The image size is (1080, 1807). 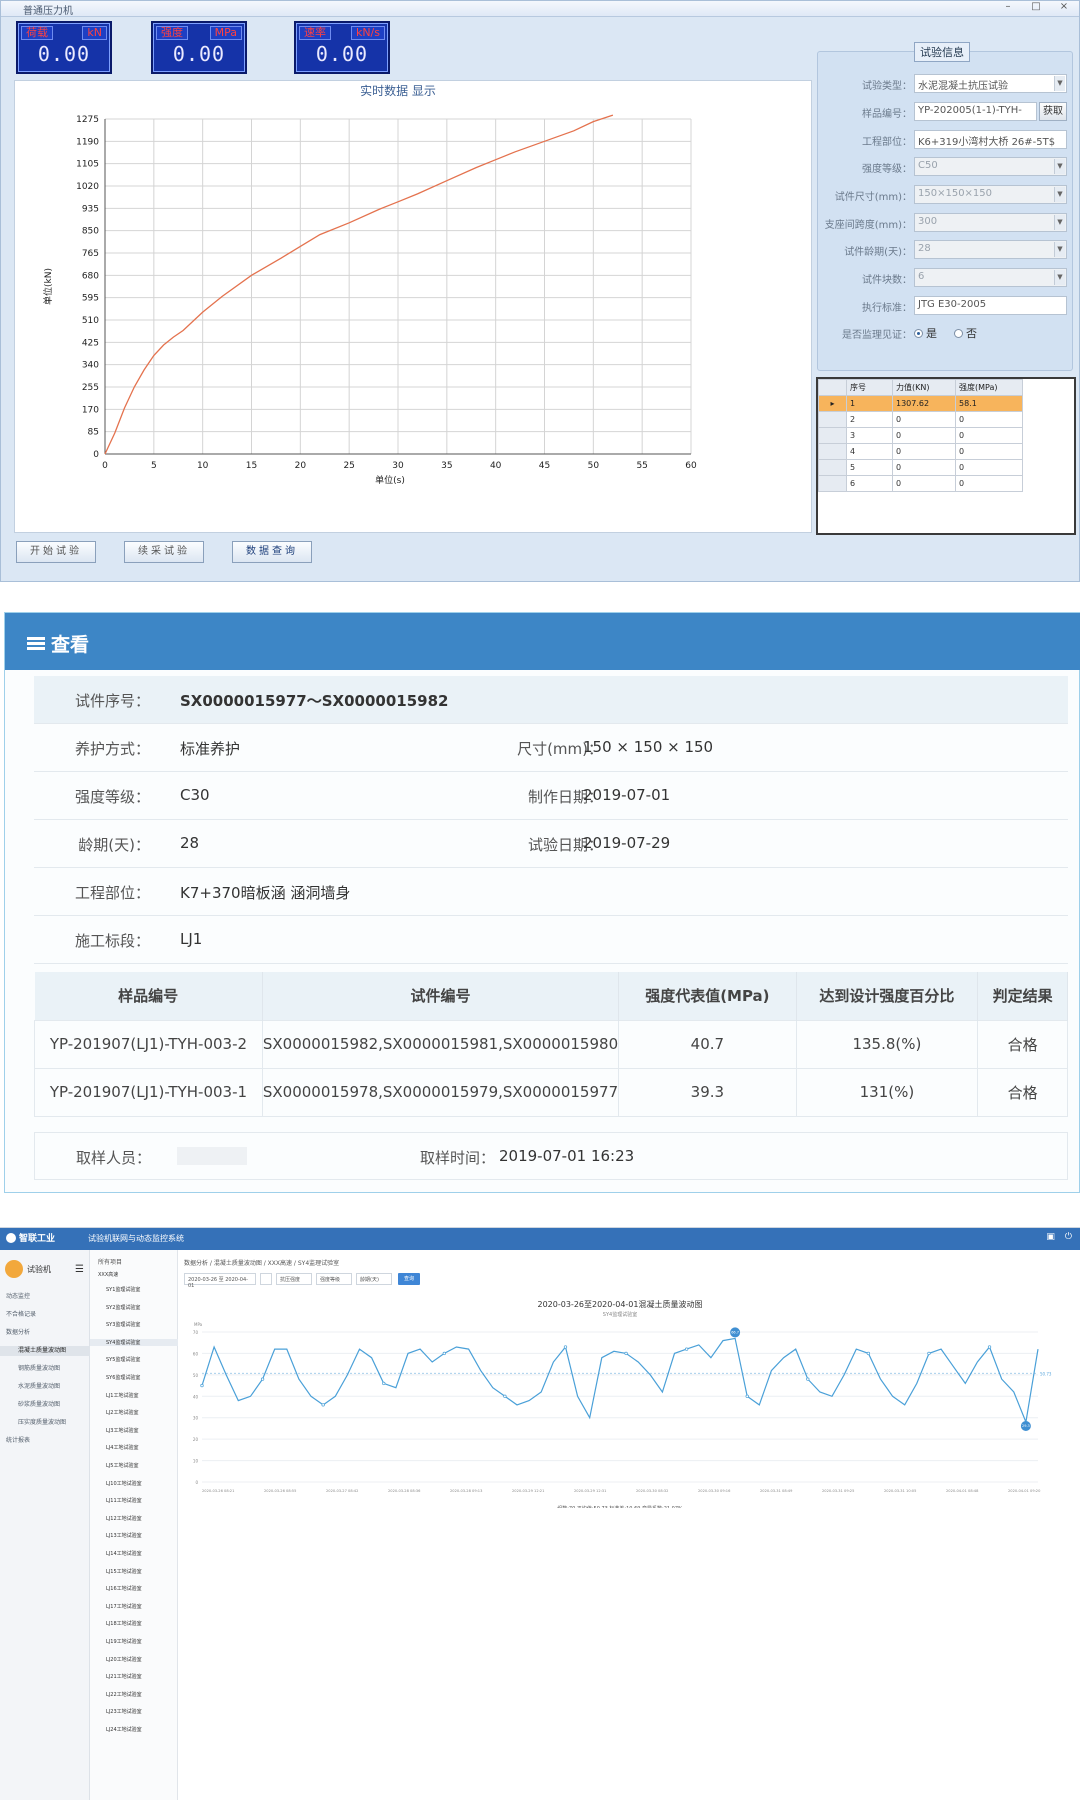 What do you see at coordinates (124, 1571) in the screenshot?
I see `tree-node: LJ15工地试验室` at bounding box center [124, 1571].